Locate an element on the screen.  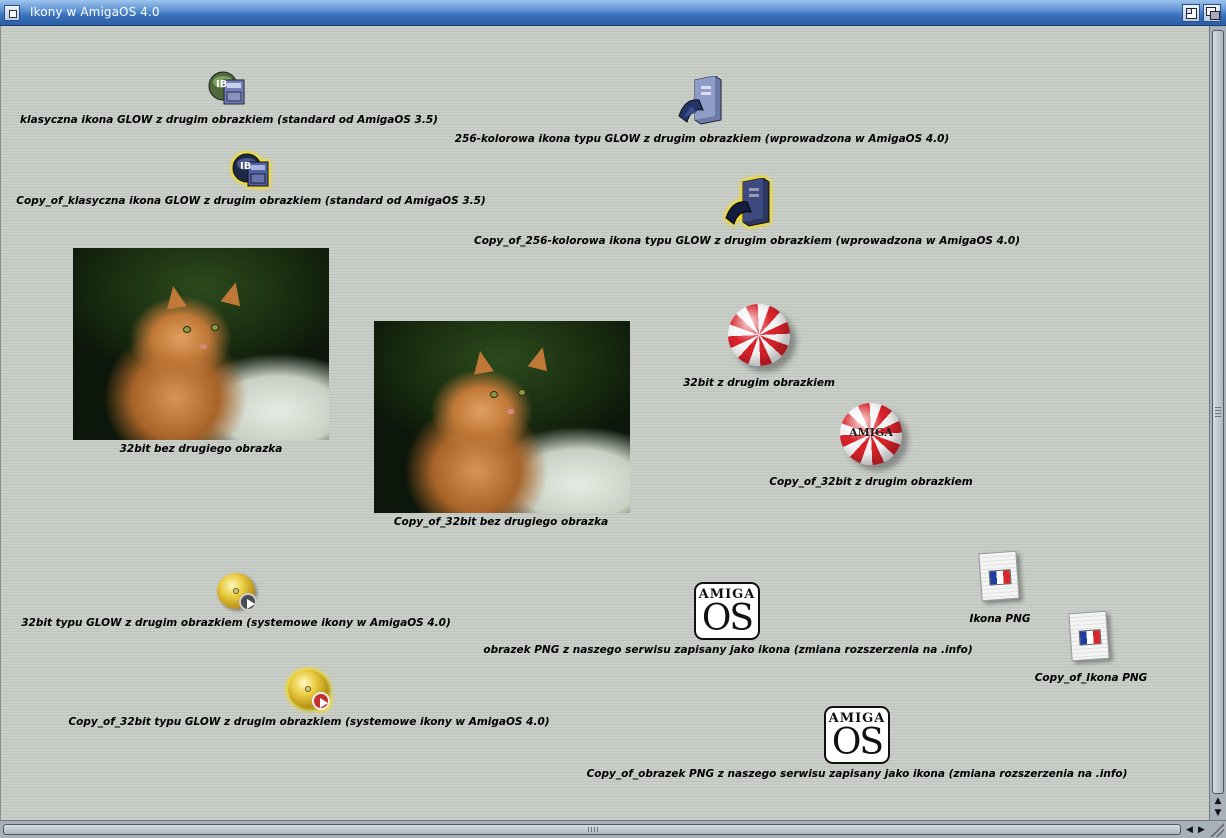
window-title: Ikony w AmigaOS 4.0 is located at coordinates (95, 12).